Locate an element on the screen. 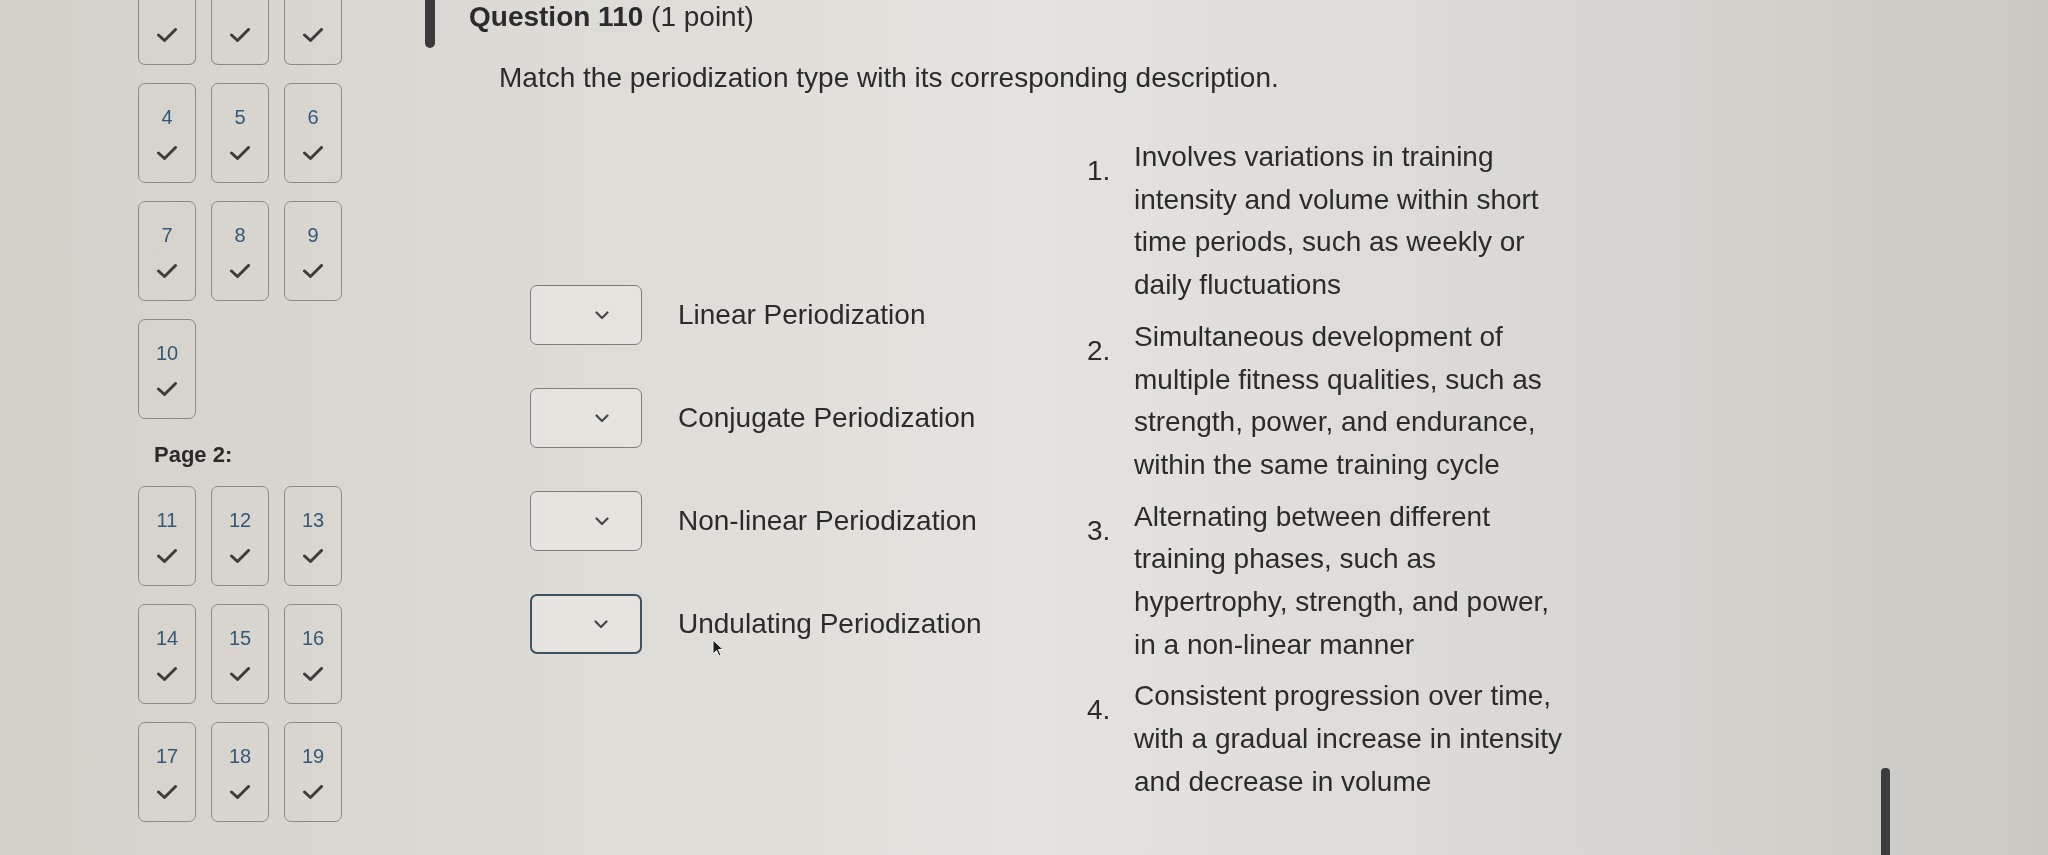 Image resolution: width=2048 pixels, height=855 pixels. term-label: Conjugate Periodization is located at coordinates (827, 418).